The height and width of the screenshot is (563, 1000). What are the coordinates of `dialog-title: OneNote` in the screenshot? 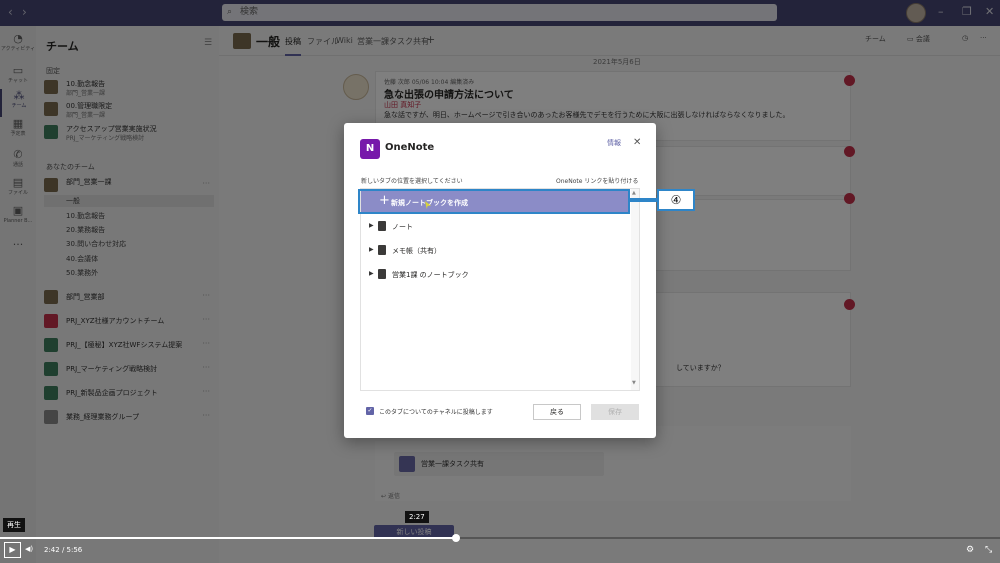 It's located at (410, 147).